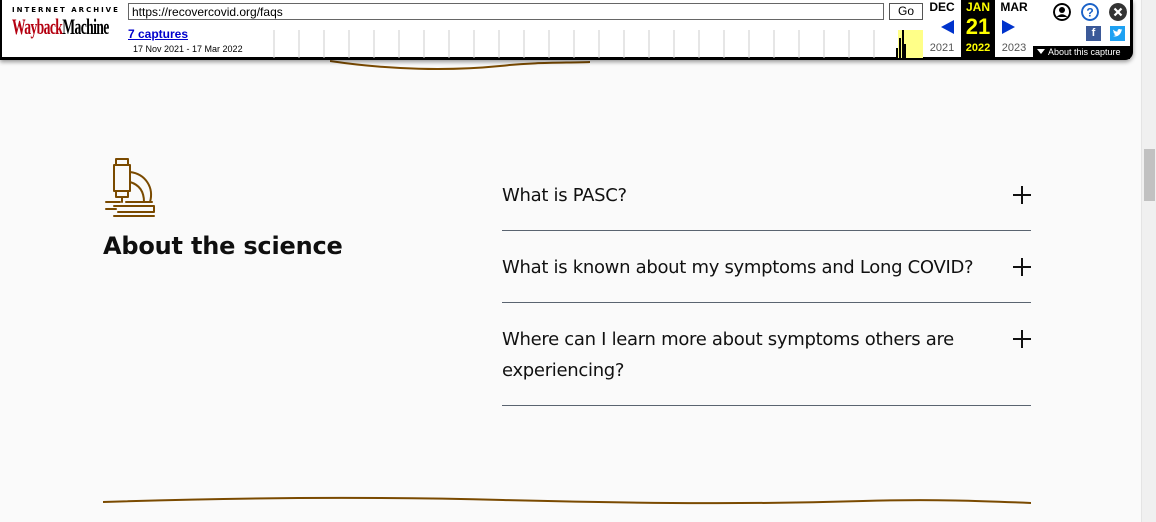 Image resolution: width=1156 pixels, height=522 pixels. I want to click on logo-wordmark: WaybackMachine, so click(60, 26).